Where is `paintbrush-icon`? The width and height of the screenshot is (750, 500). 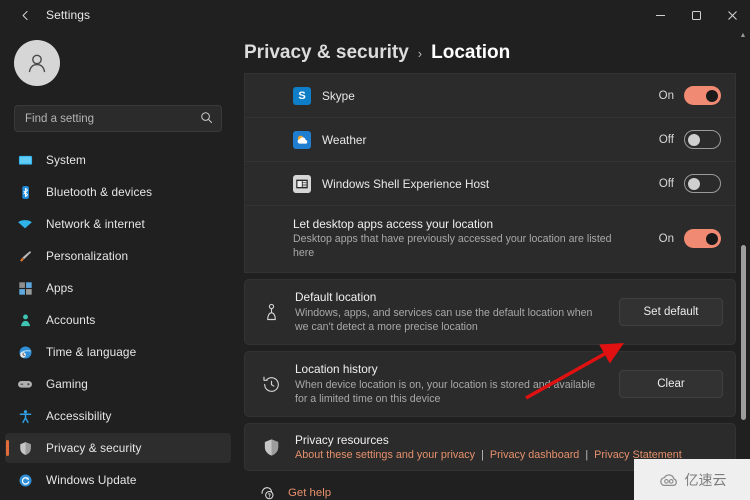
paintbrush-icon is located at coordinates (25, 256).